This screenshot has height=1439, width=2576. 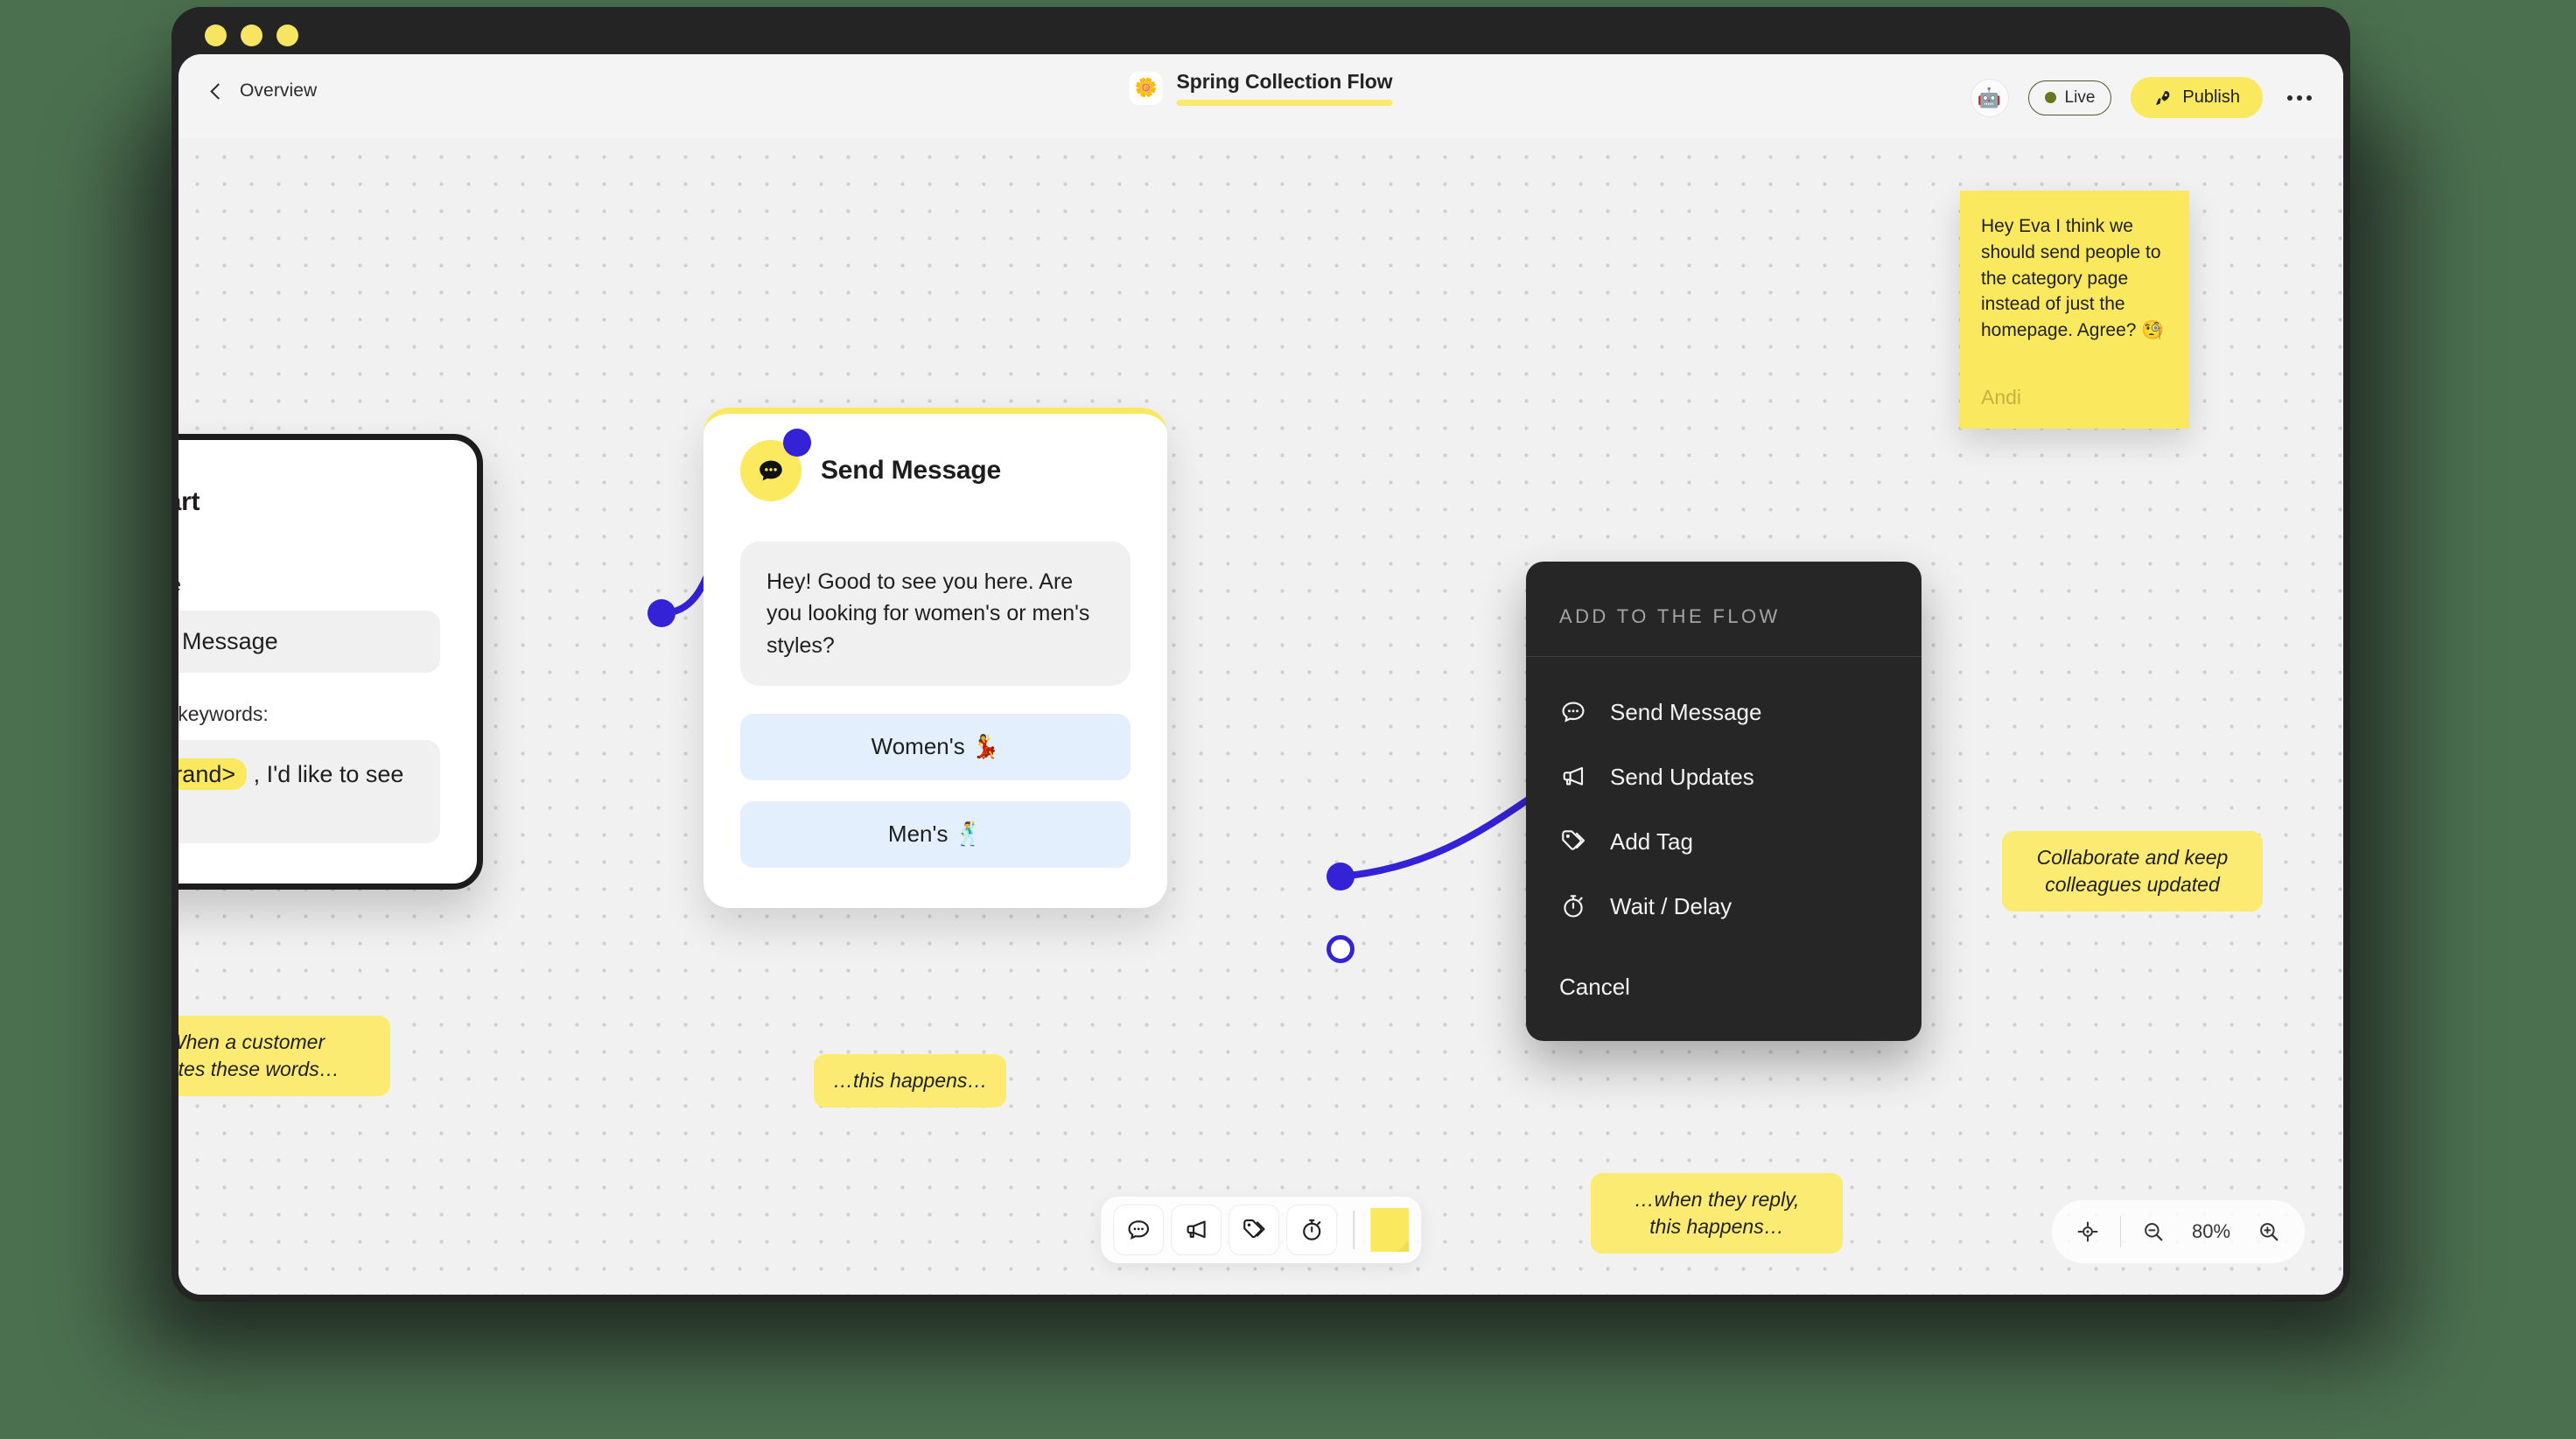 I want to click on chevron-left-icon, so click(x=216, y=91).